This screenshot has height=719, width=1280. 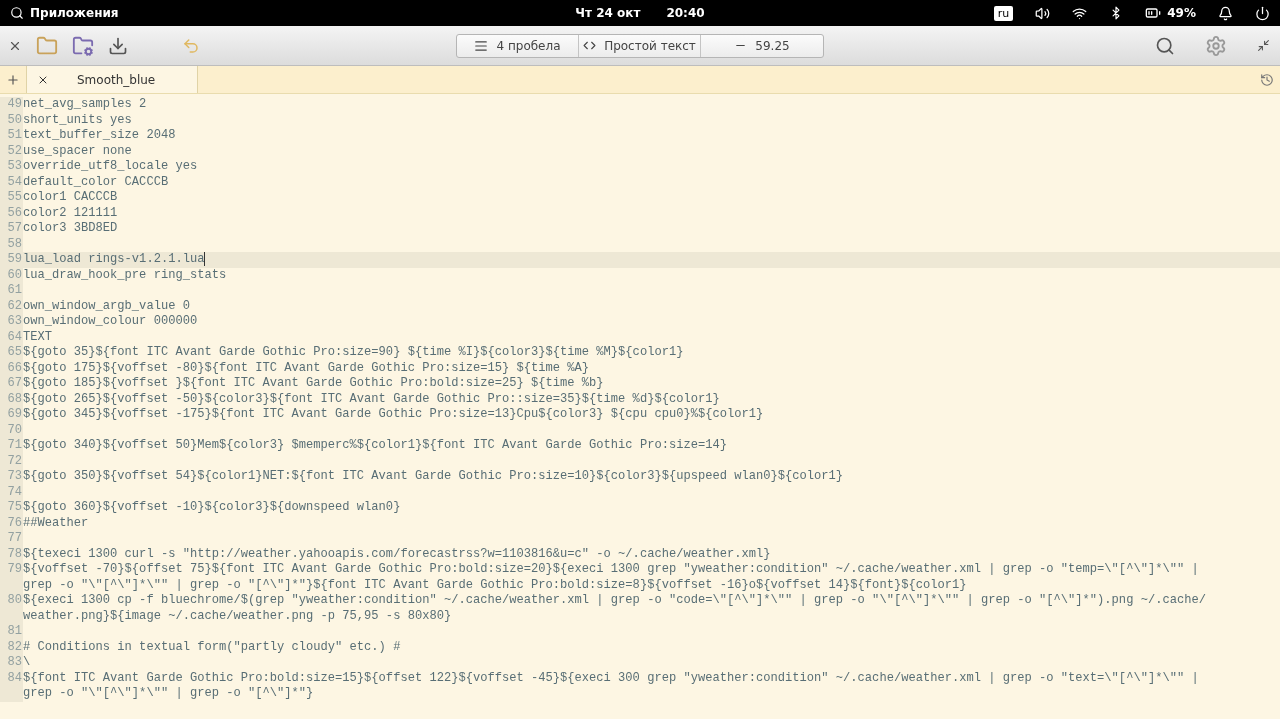 What do you see at coordinates (1165, 45) in the screenshot?
I see `search-button` at bounding box center [1165, 45].